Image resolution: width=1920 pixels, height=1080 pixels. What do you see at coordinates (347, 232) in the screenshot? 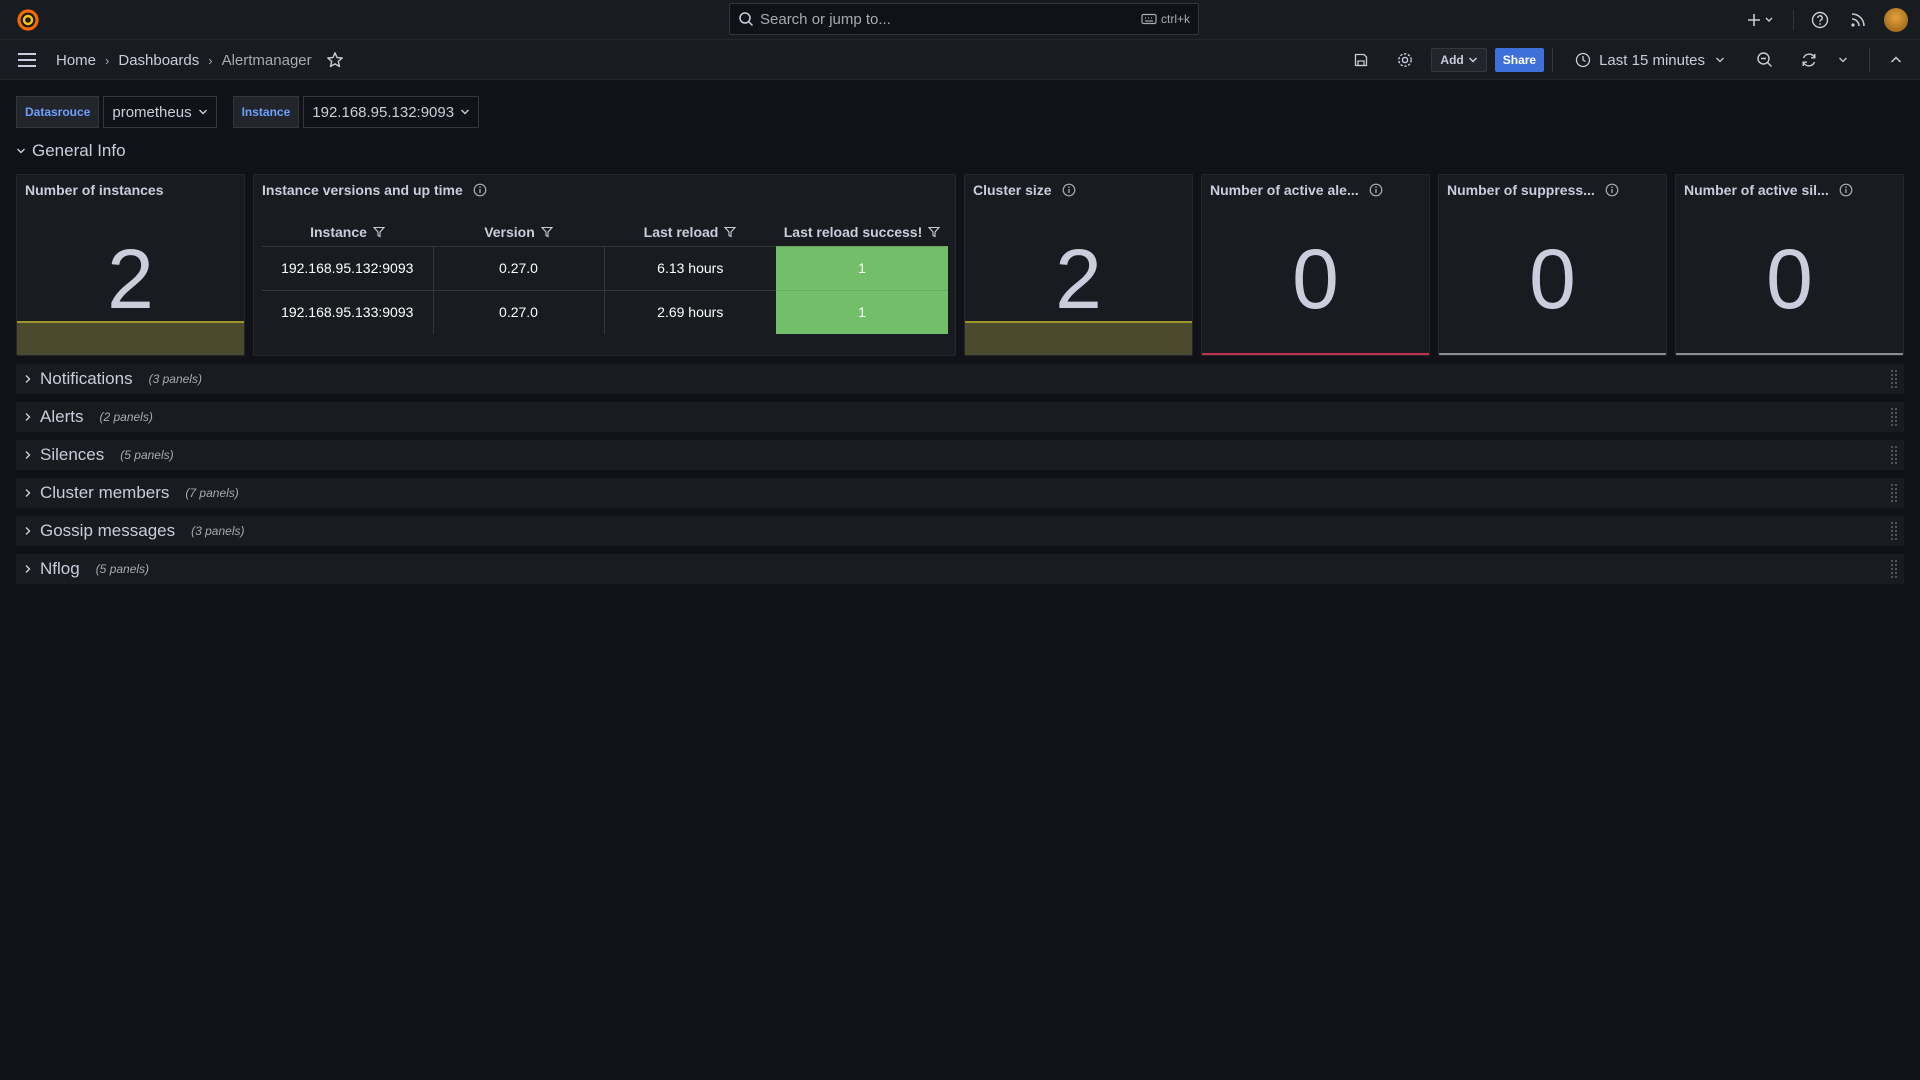
I see `column-header: Instance` at bounding box center [347, 232].